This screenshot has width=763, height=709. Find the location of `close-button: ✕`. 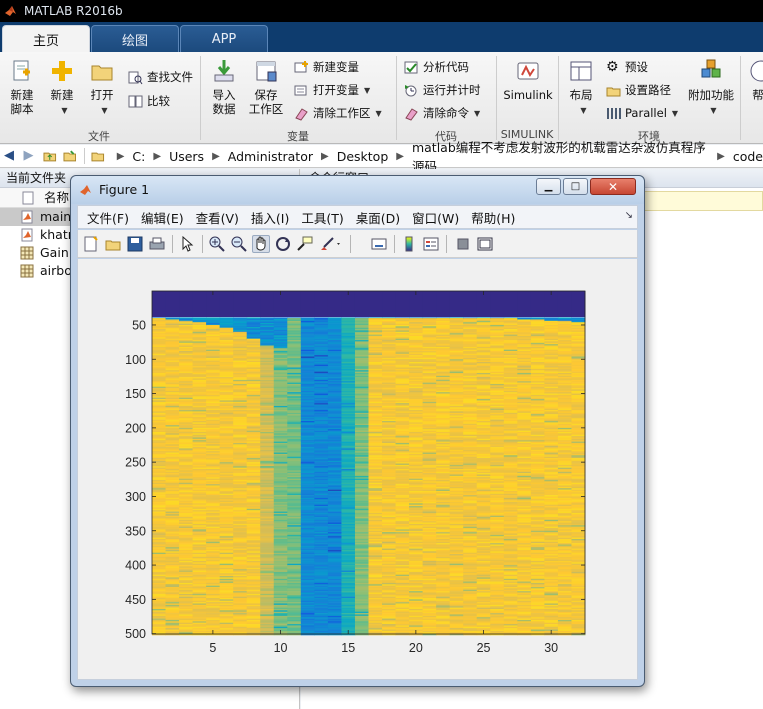

close-button: ✕ is located at coordinates (613, 186).